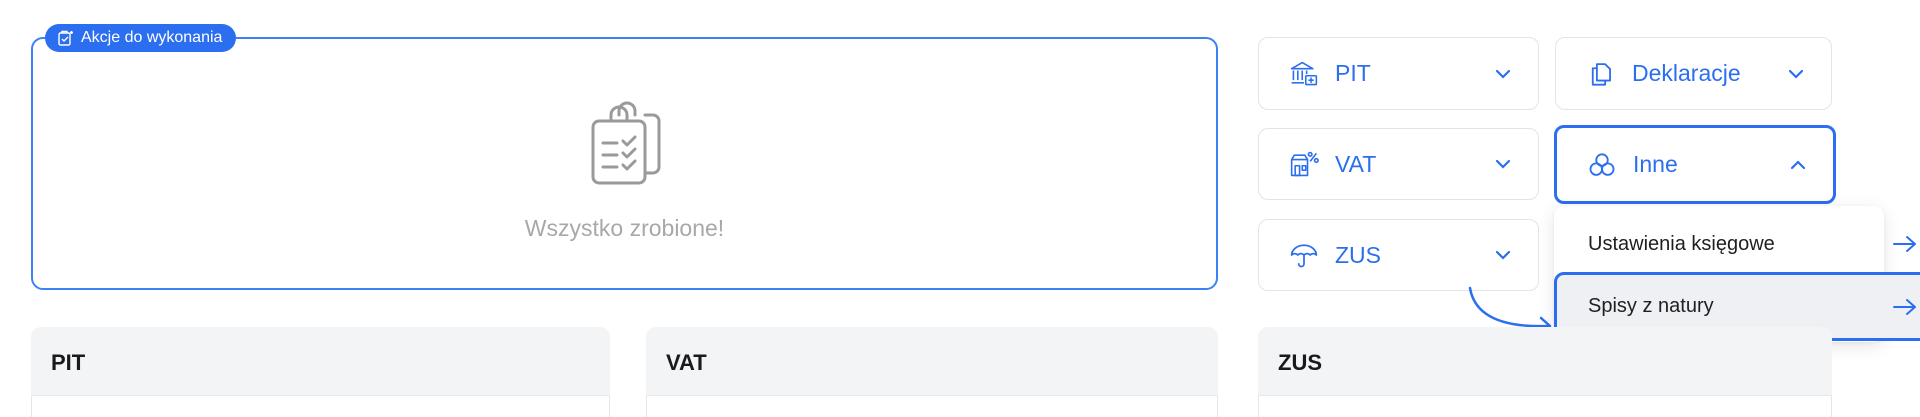 Image resolution: width=1920 pixels, height=417 pixels. I want to click on bank-building-icon, so click(1304, 74).